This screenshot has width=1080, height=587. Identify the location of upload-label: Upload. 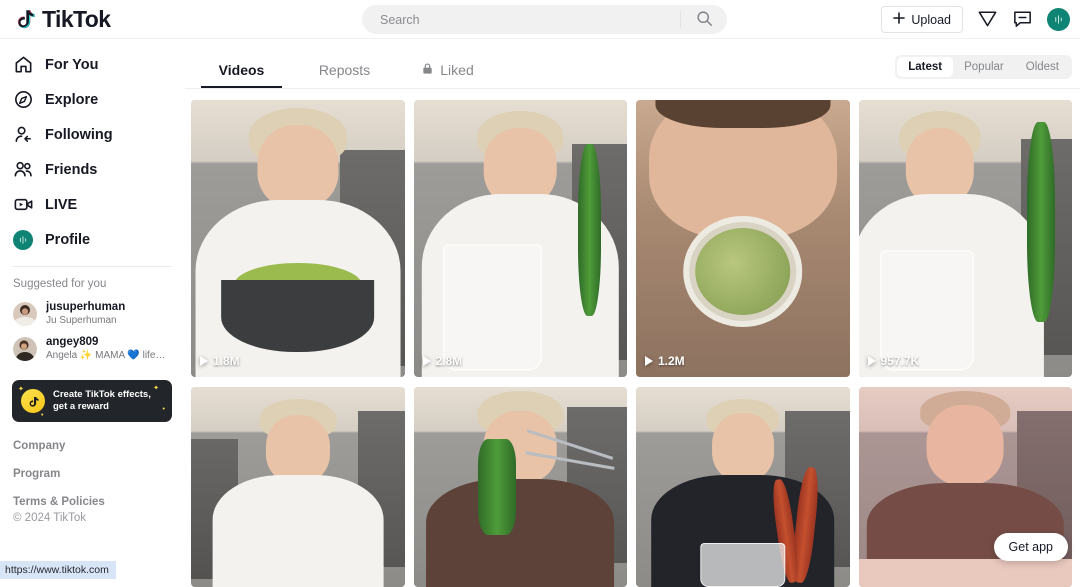
(931, 20).